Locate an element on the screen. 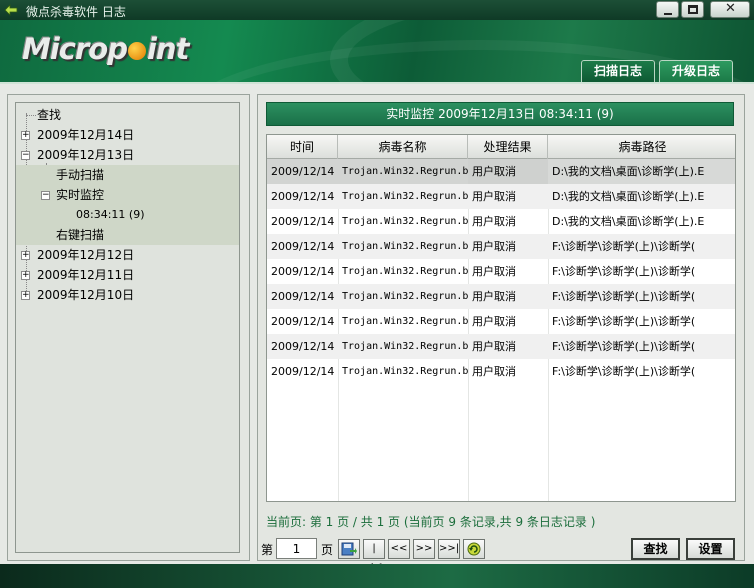  go-icon is located at coordinates (349, 549).